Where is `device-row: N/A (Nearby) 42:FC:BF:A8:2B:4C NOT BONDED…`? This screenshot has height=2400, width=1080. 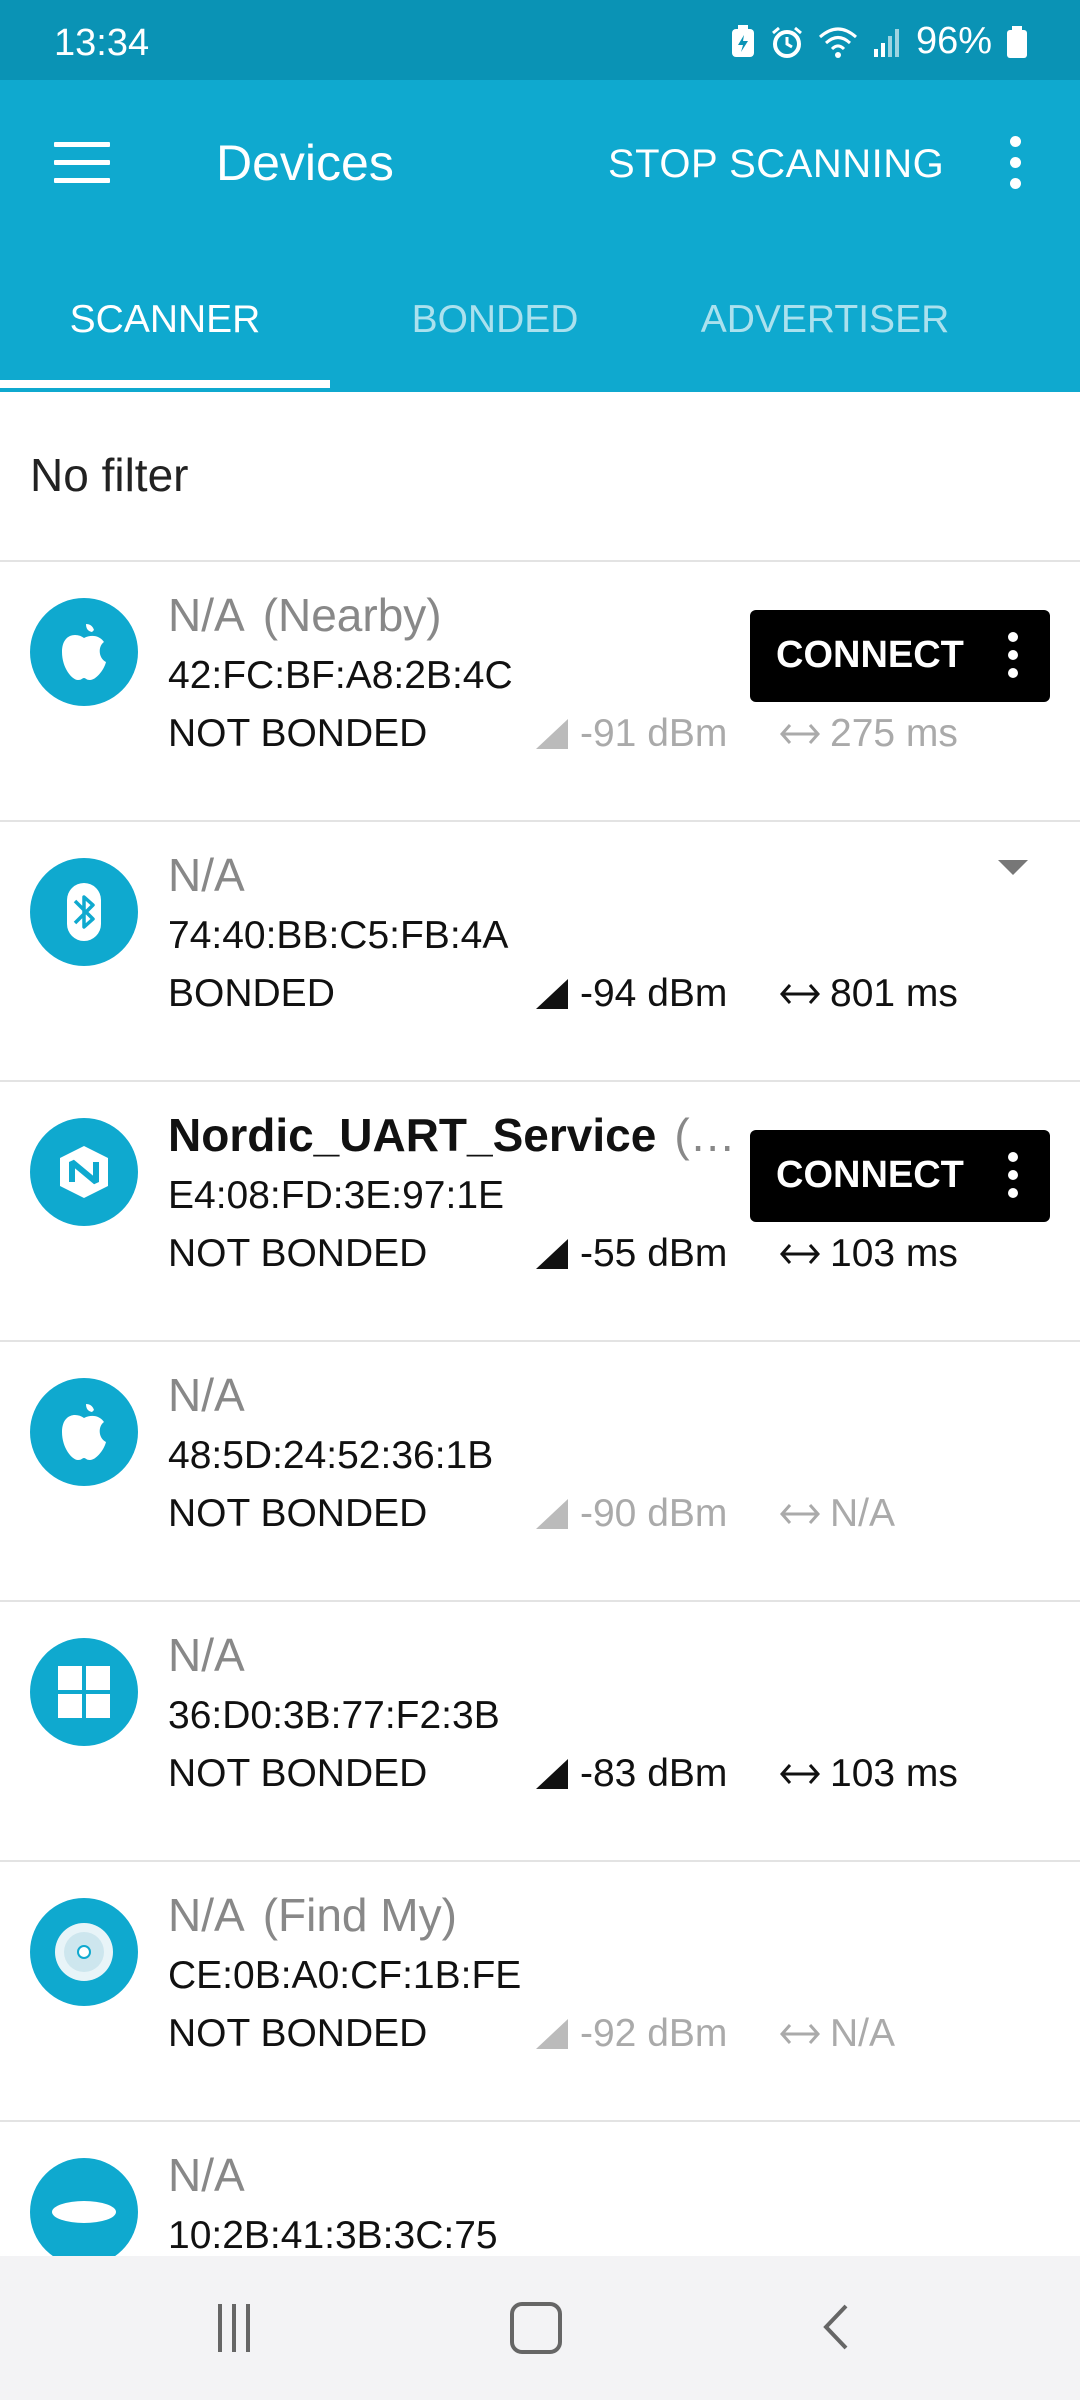
device-row: N/A (Nearby) 42:FC:BF:A8:2B:4C NOT BONDED… is located at coordinates (540, 692).